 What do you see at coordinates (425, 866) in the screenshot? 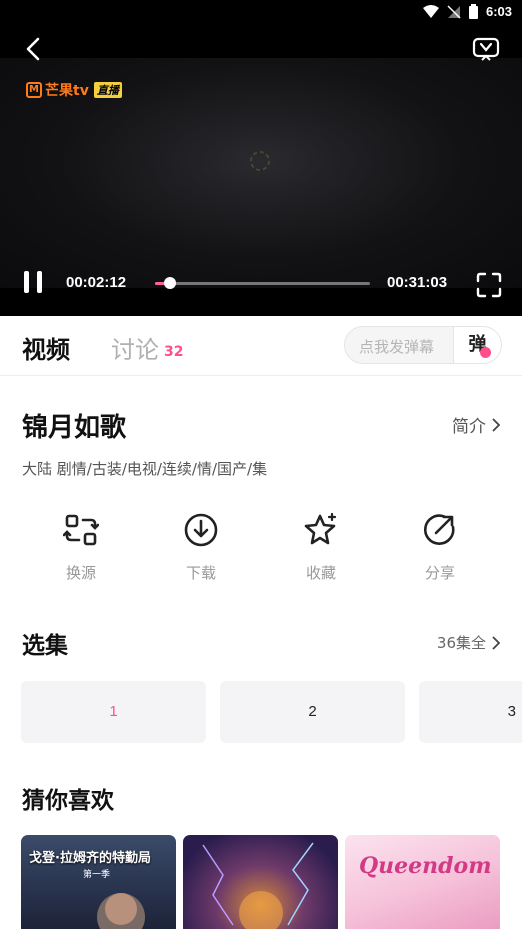
I see `poster-title: Queendom` at bounding box center [425, 866].